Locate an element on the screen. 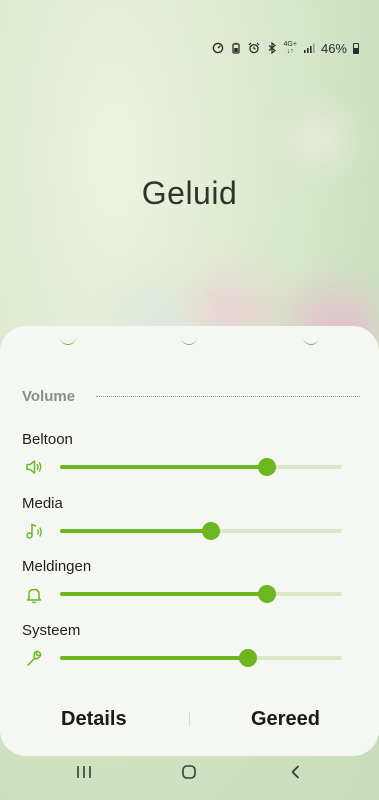 Image resolution: width=379 pixels, height=800 pixels. section-divider is located at coordinates (228, 396).